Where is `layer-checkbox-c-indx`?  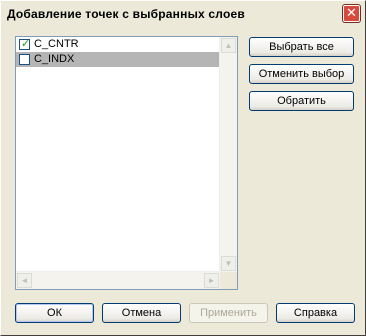
layer-checkbox-c-indx is located at coordinates (24, 59).